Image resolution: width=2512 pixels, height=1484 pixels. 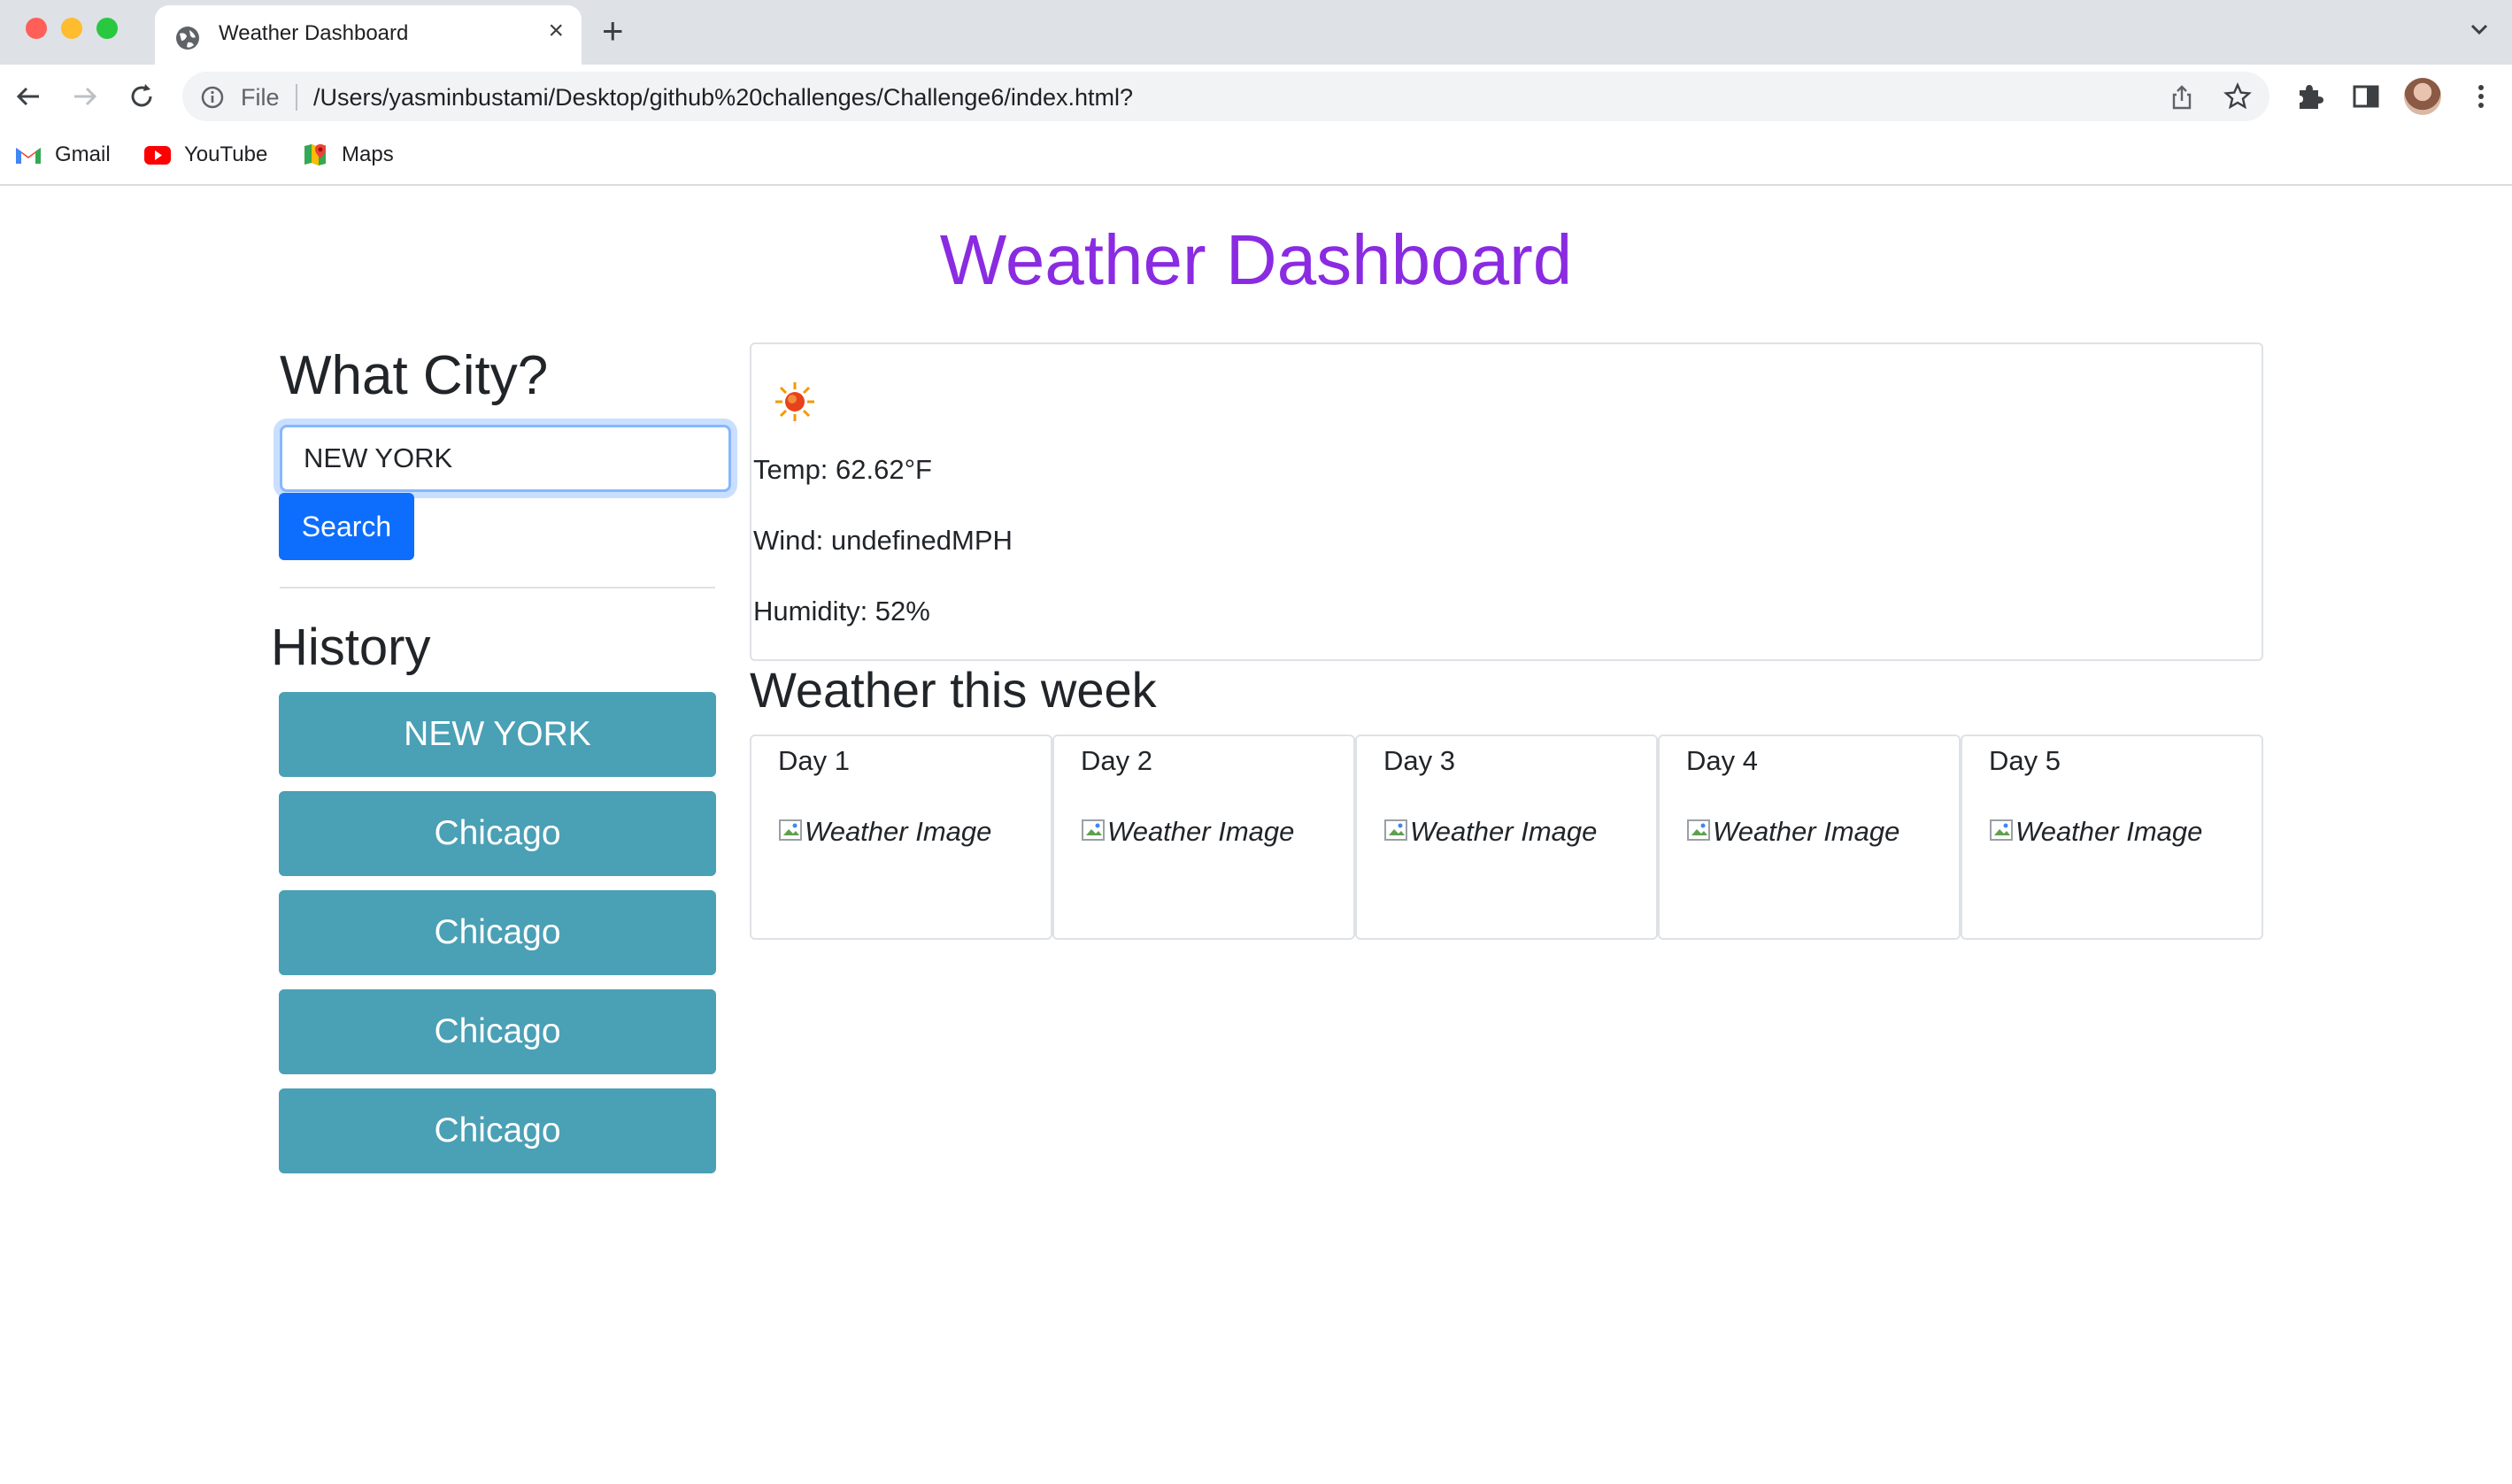 I want to click on history-list: NEW YORK Chicago Chicago Chicago Chicago, so click(x=497, y=940).